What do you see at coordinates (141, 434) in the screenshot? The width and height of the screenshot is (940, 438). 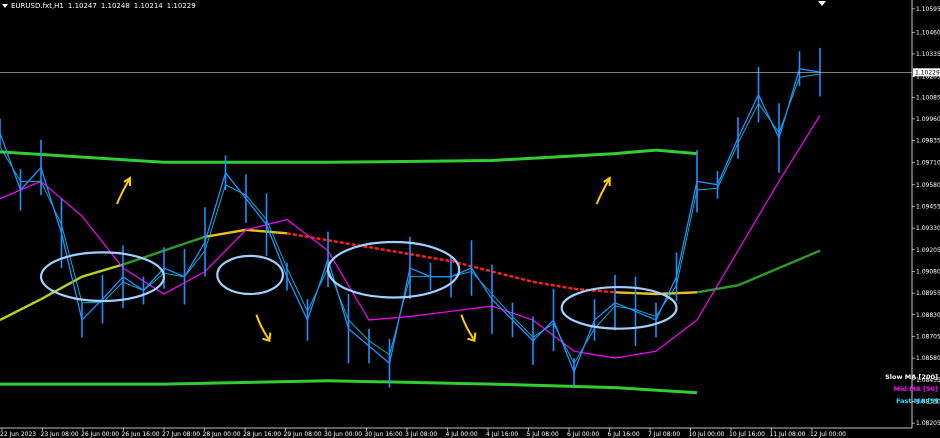 I see `time-tick-label: 26 Jun 16:00` at bounding box center [141, 434].